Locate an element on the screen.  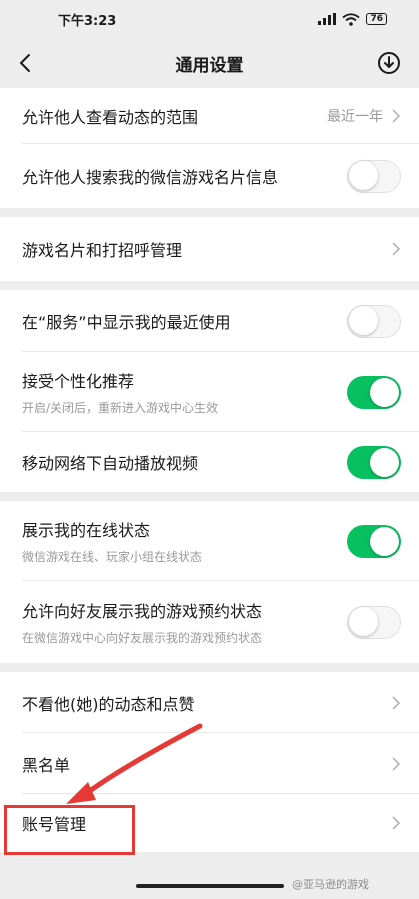
online-status-toggle is located at coordinates (374, 541).